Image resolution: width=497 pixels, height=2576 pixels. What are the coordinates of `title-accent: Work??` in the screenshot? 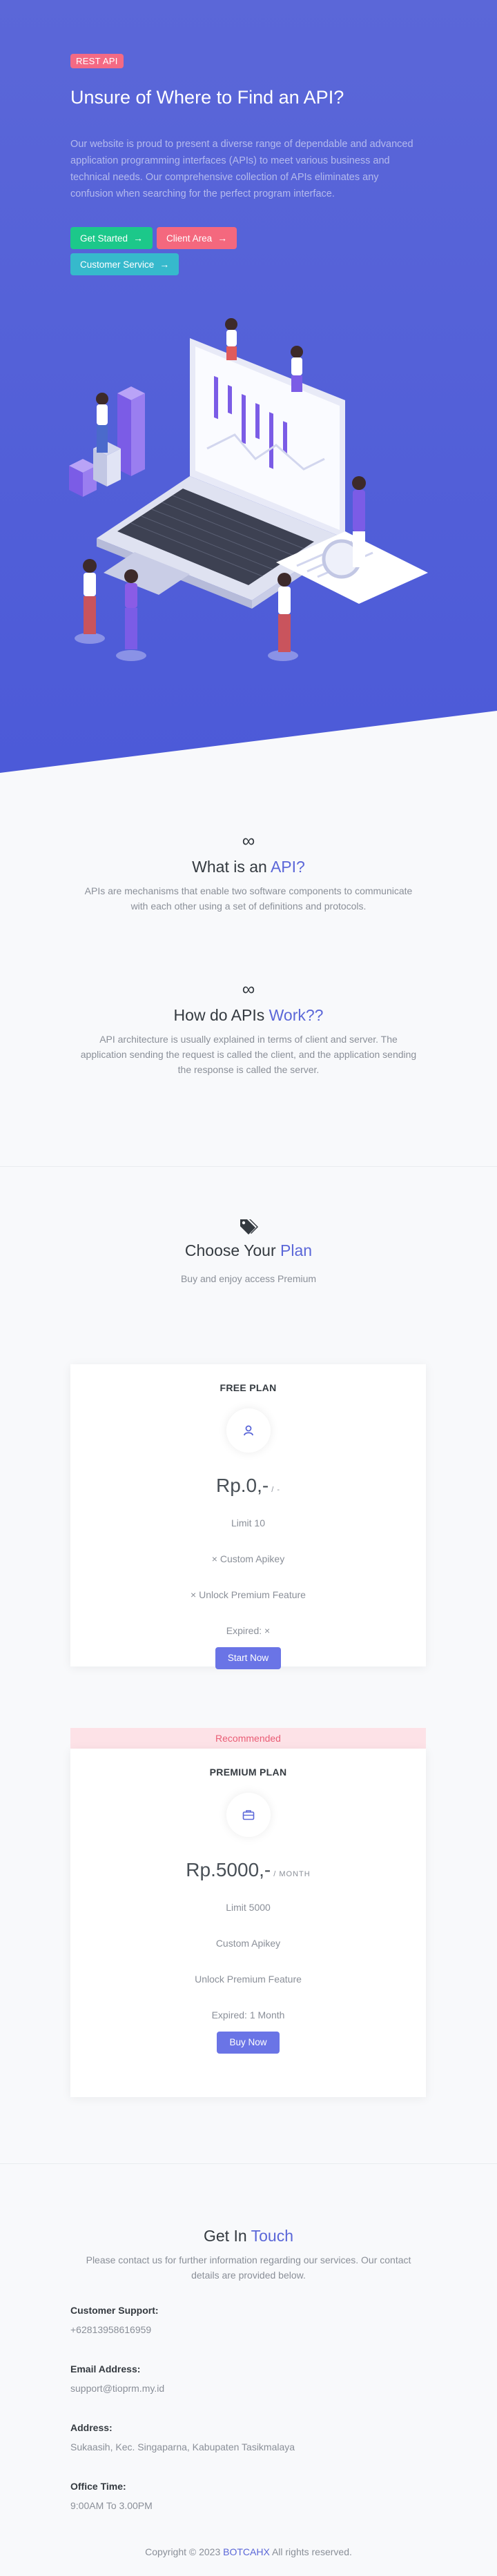 It's located at (296, 1015).